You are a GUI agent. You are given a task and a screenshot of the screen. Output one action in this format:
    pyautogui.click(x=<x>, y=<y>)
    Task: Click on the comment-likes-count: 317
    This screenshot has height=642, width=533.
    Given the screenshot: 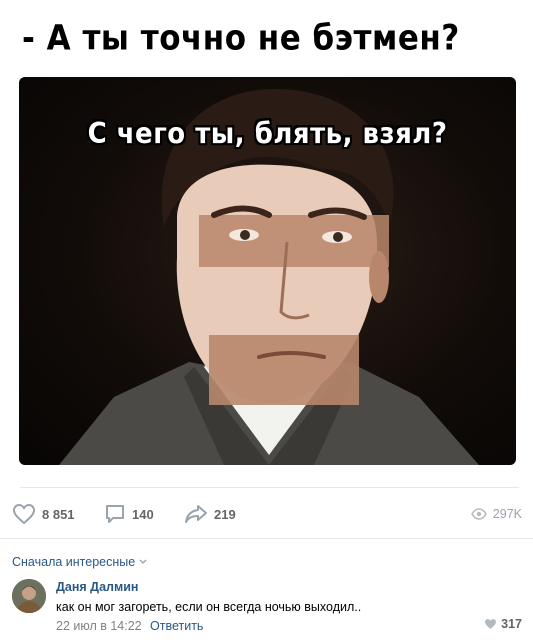 What is the action you would take?
    pyautogui.click(x=511, y=624)
    